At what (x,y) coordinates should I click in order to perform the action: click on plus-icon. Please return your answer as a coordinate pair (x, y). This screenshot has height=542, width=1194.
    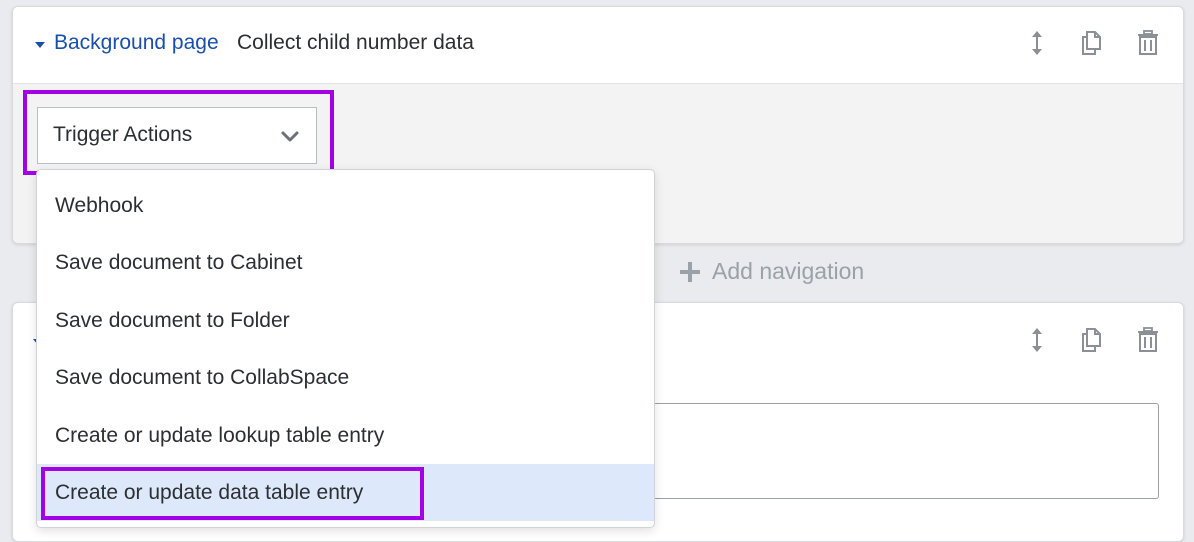
    Looking at the image, I should click on (690, 271).